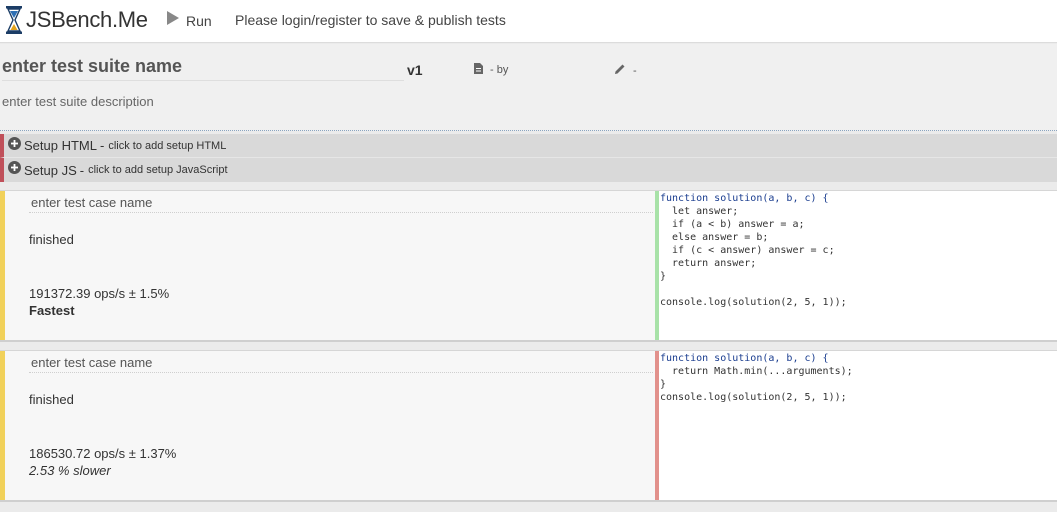 The height and width of the screenshot is (512, 1057). What do you see at coordinates (99, 293) in the screenshot?
I see `test-case-ops: 191372.39 ops/s ± 1.5%` at bounding box center [99, 293].